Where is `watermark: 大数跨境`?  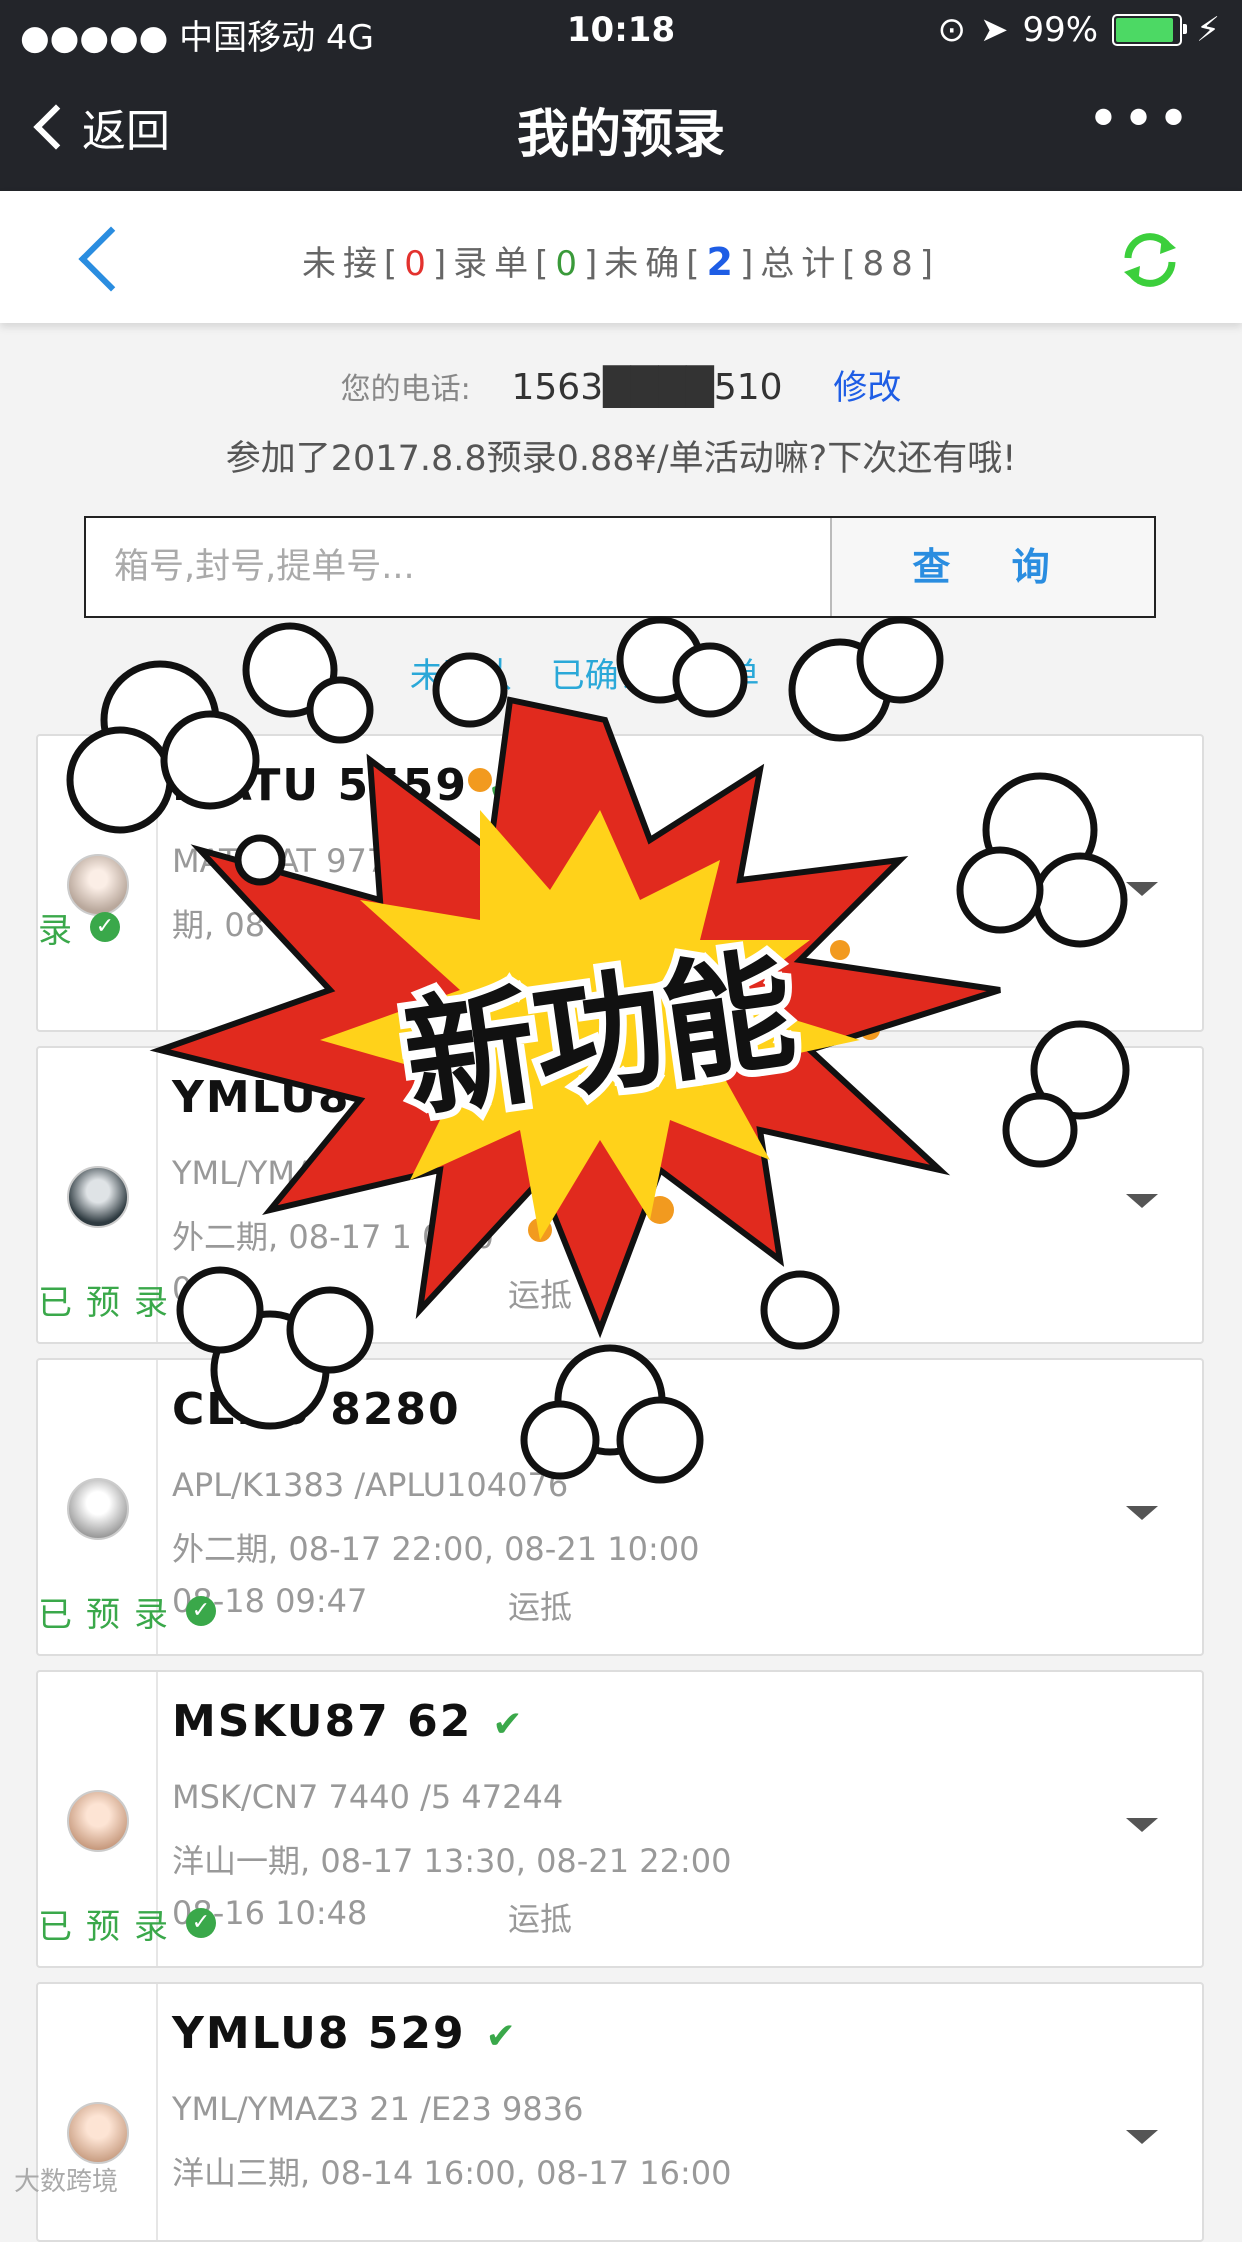
watermark: 大数跨境 is located at coordinates (66, 2182).